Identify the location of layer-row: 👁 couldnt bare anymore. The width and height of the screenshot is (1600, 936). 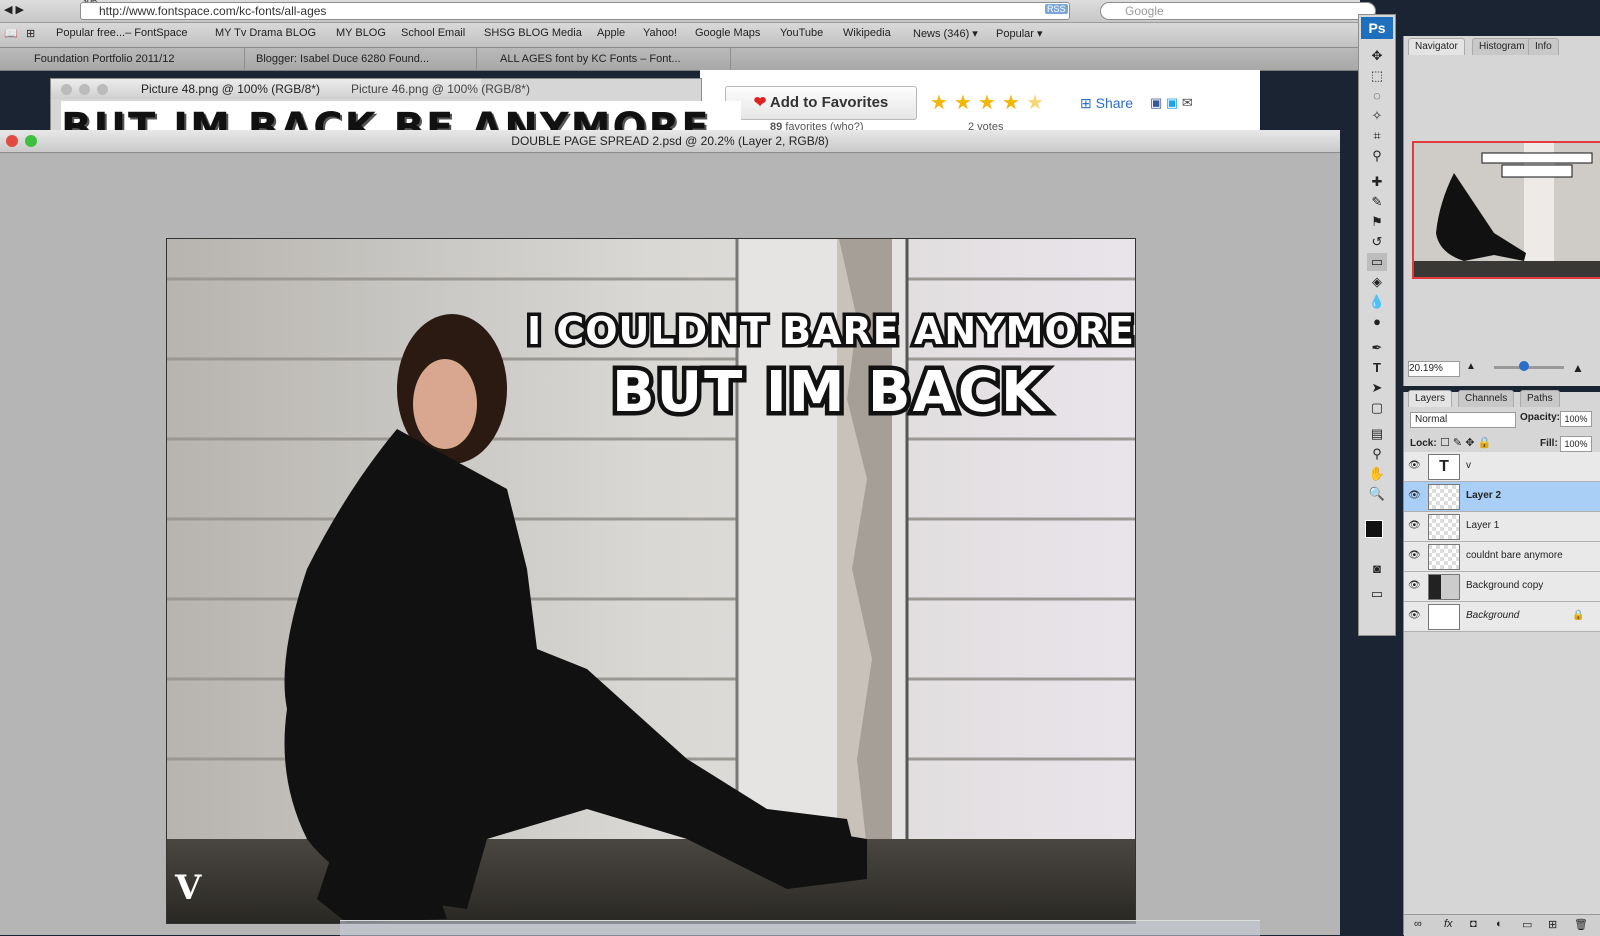
(1502, 557).